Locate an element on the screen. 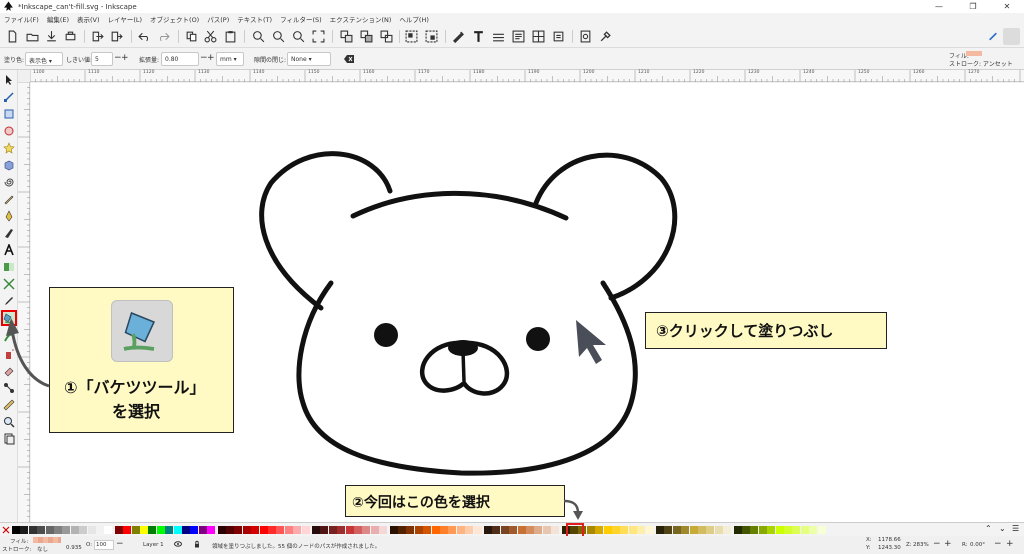 The height and width of the screenshot is (554, 1024). lock-icon is located at coordinates (197, 544).